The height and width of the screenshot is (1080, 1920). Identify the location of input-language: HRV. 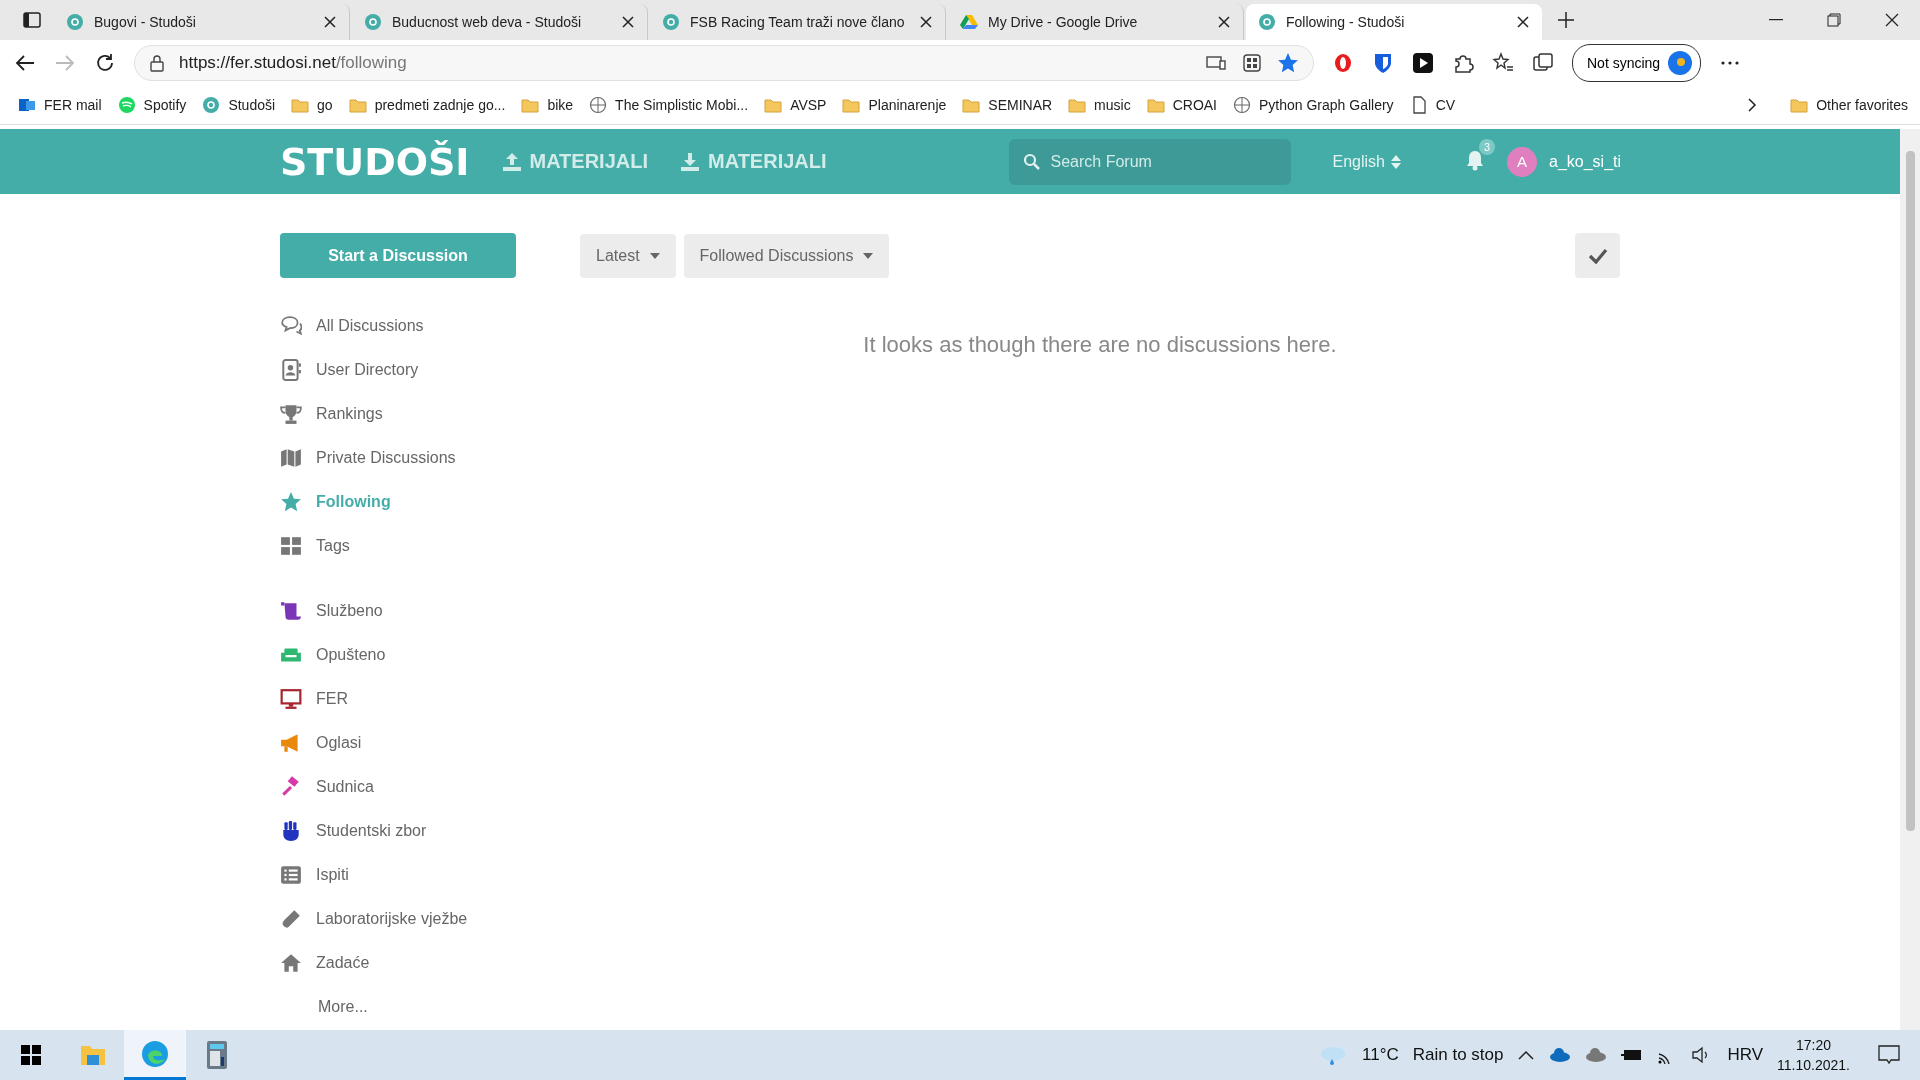
(1745, 1055).